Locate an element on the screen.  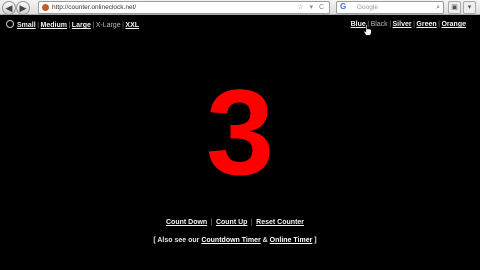
address-bar-actions: ☆ ▾ C is located at coordinates (311, 7).